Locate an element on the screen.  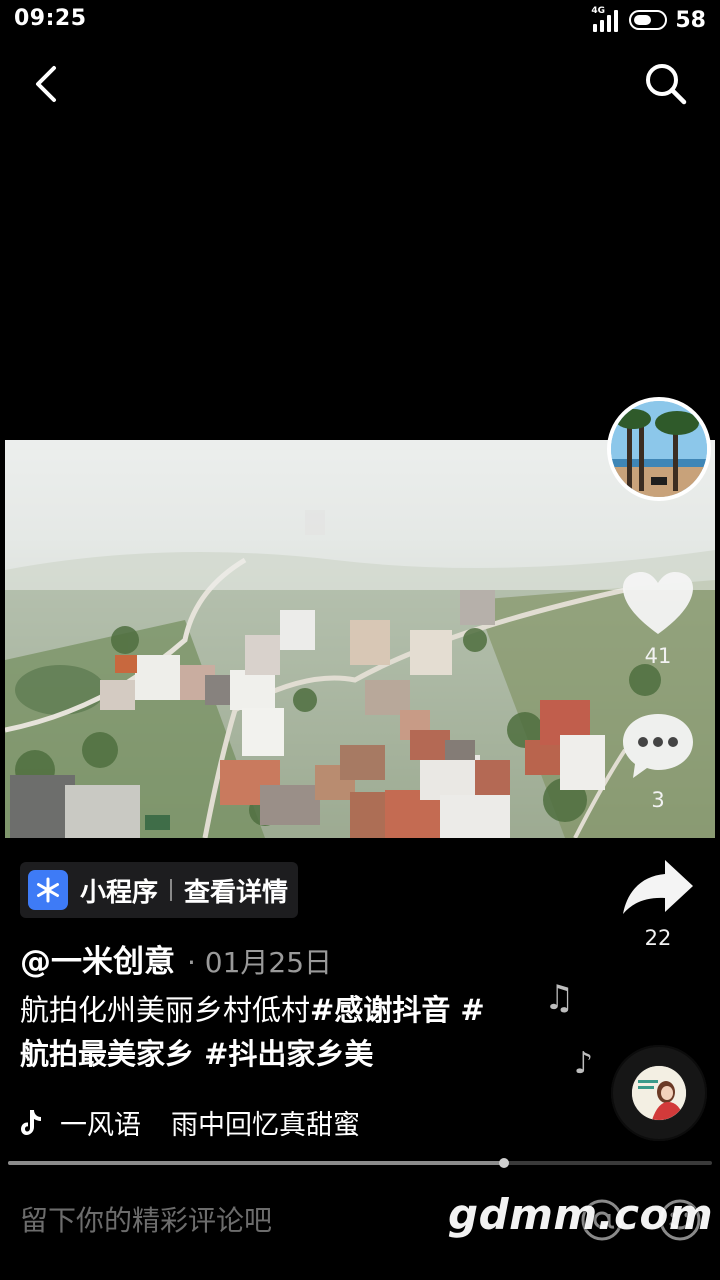
back-button is located at coordinates (48, 84).